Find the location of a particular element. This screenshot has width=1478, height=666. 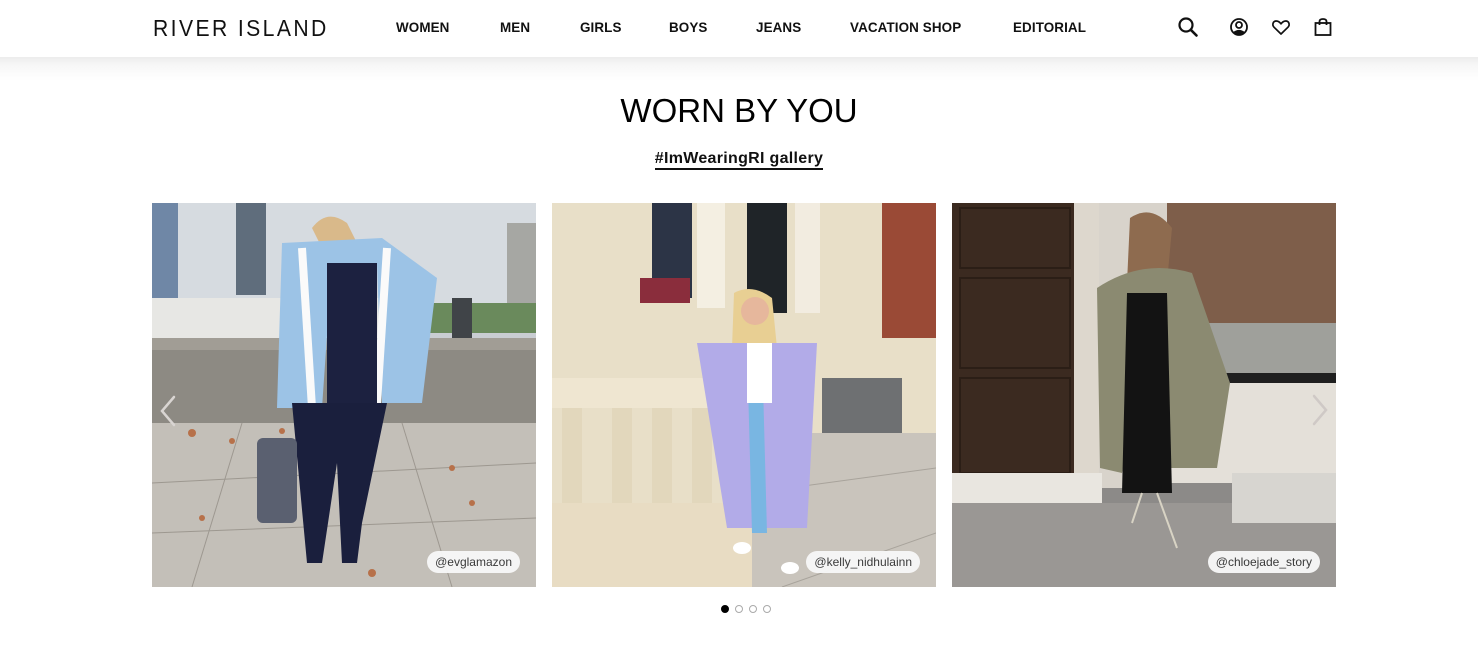

logo: RIVER ISLAND is located at coordinates (241, 28).